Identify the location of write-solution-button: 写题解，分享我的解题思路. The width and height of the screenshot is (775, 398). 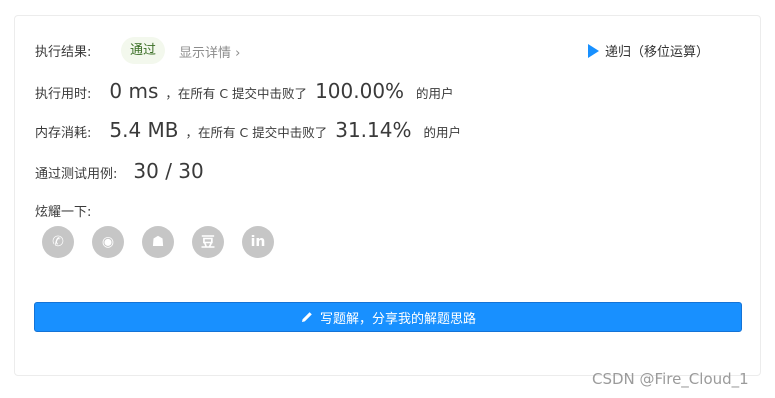
(388, 317).